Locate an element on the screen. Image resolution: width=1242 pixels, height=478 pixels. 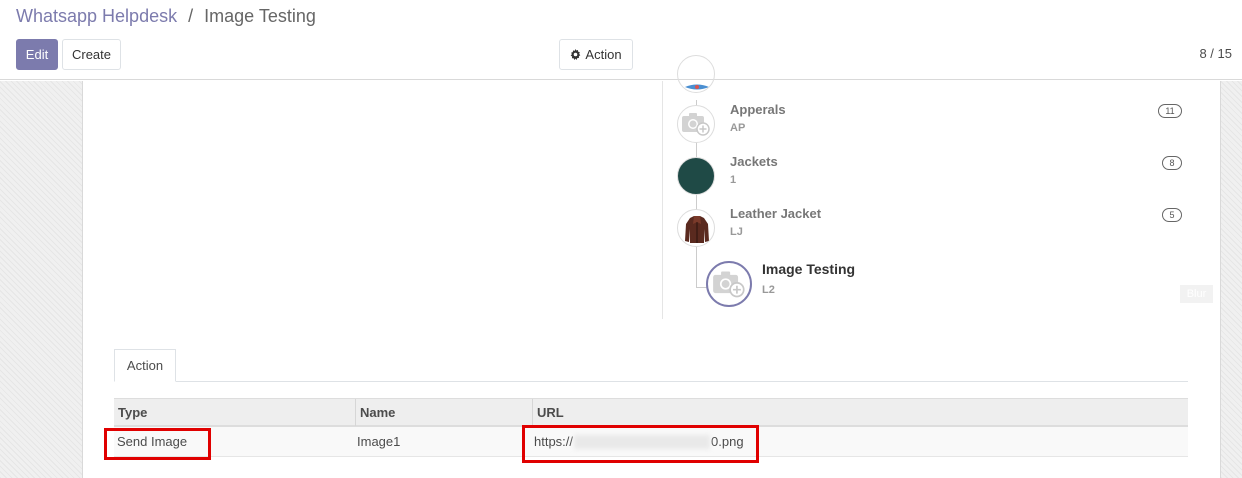
hierarchy-item-code: LJ is located at coordinates (736, 232).